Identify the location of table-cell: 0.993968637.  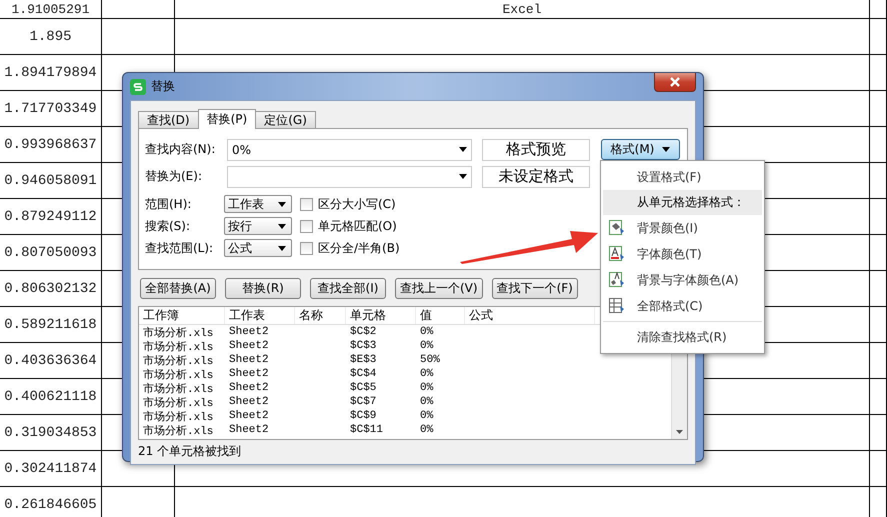
(50, 144).